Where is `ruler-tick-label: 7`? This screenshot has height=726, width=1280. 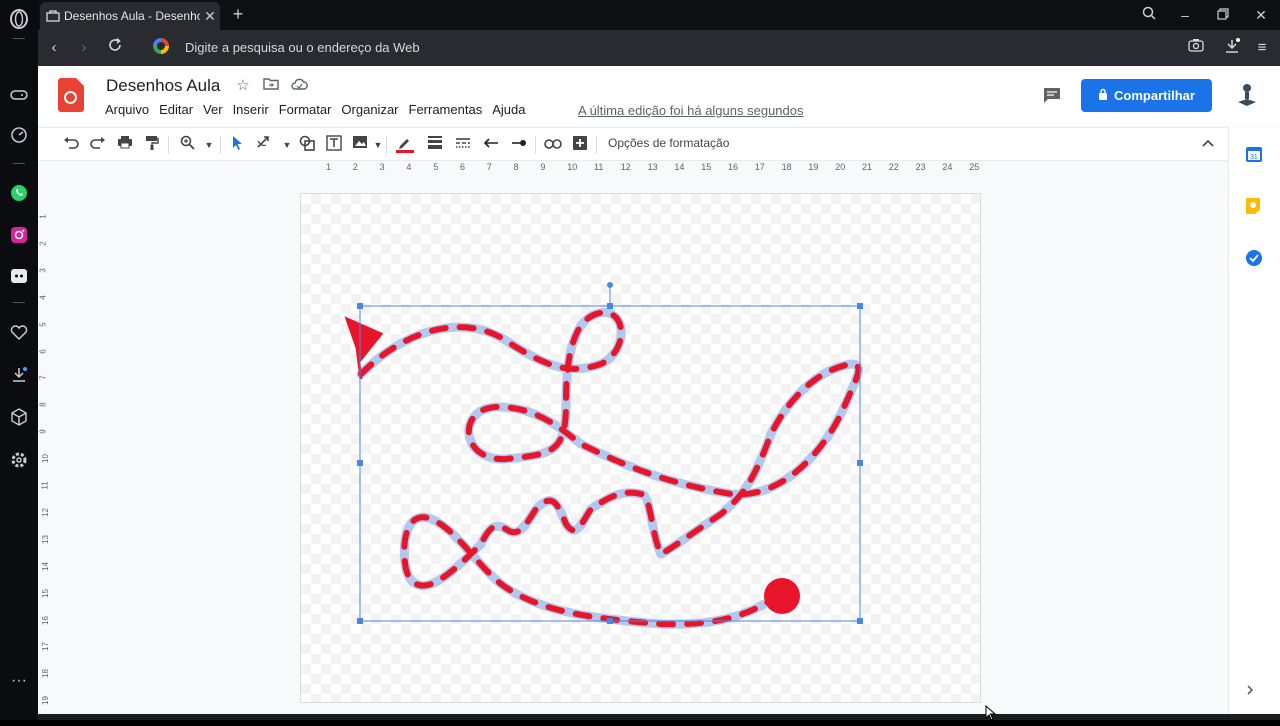 ruler-tick-label: 7 is located at coordinates (43, 378).